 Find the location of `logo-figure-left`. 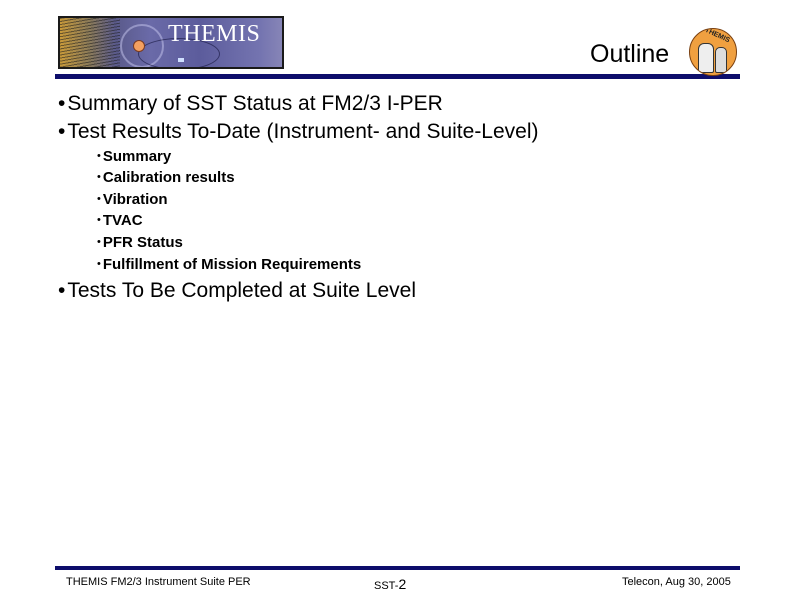

logo-figure-left is located at coordinates (706, 58).